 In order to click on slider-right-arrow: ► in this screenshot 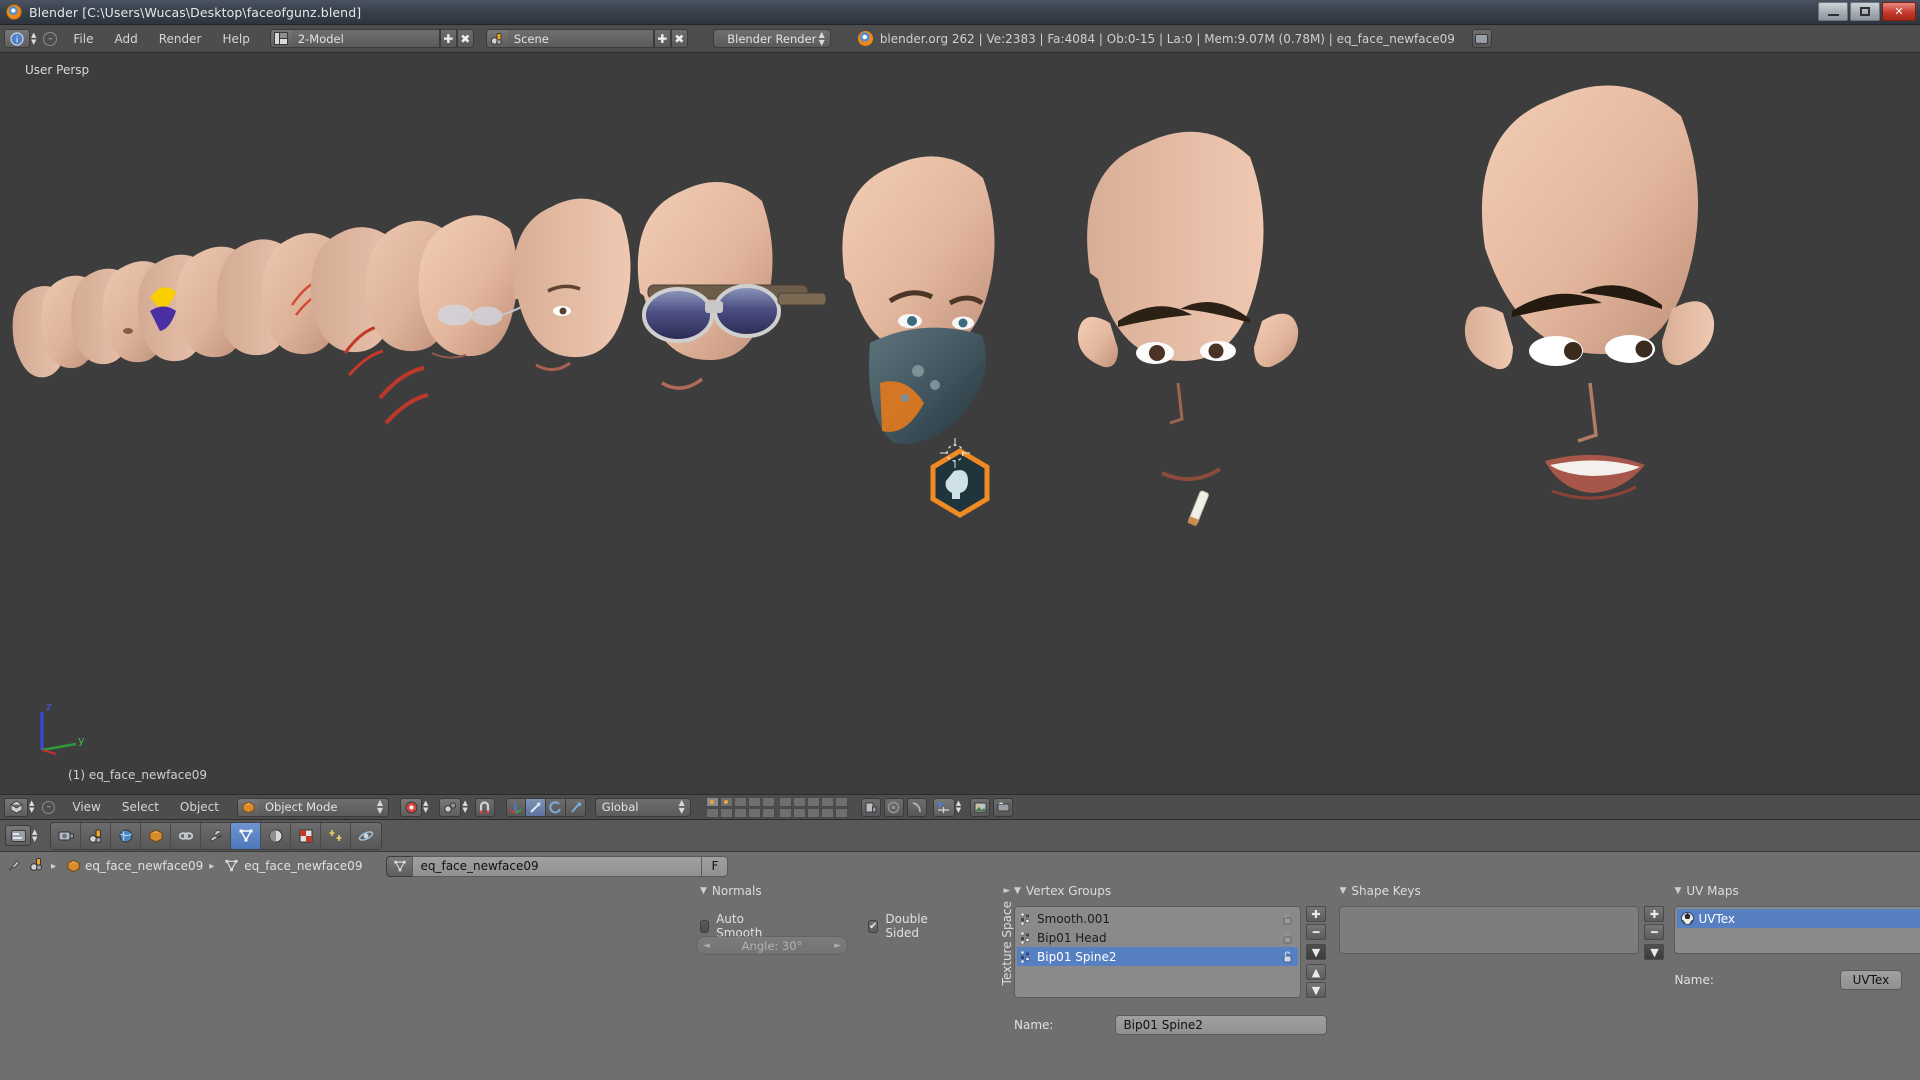, I will do `click(837, 946)`.